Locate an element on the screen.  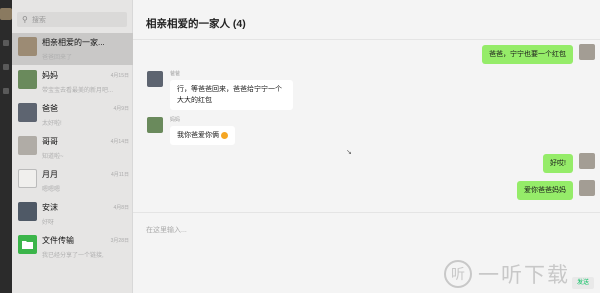
watermark: 听 一听下载 is located at coordinates (522, 273).